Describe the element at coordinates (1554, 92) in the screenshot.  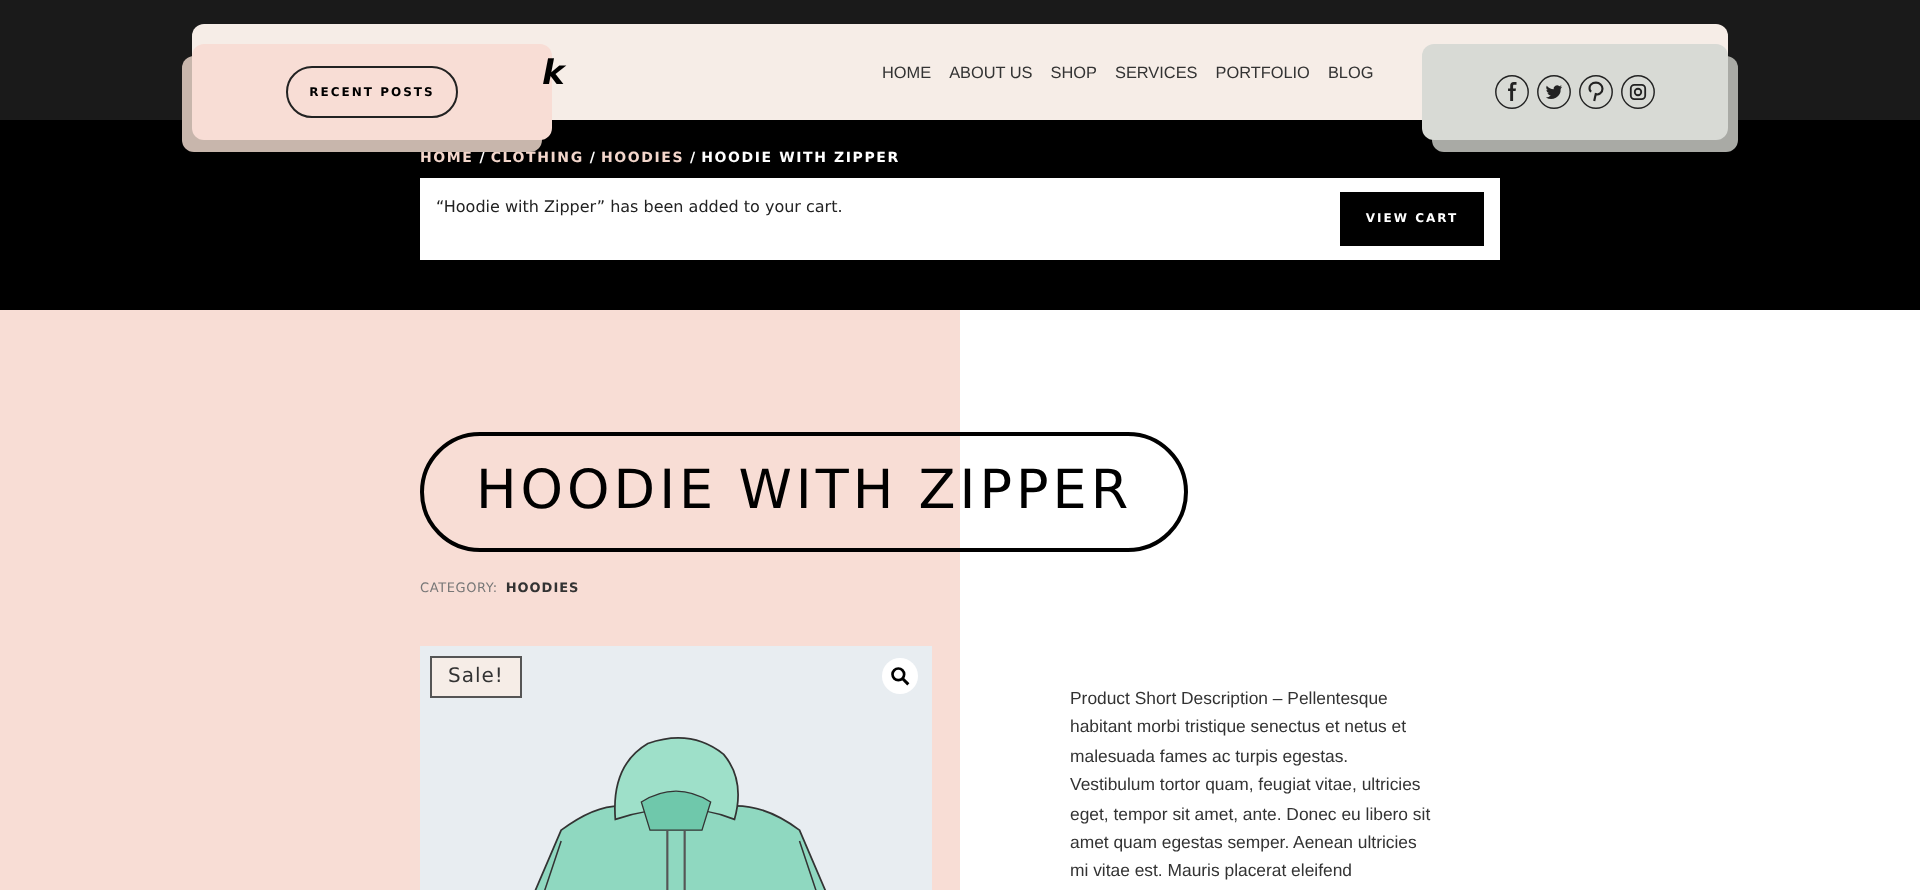
I see `bird-icon` at that location.